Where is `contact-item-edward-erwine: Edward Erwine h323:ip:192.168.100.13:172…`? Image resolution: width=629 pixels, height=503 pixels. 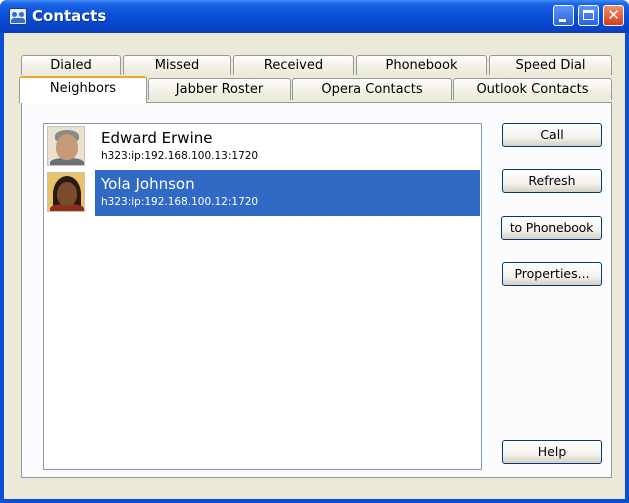
contact-item-edward-erwine: Edward Erwine h323:ip:192.168.100.13:172… is located at coordinates (262, 147).